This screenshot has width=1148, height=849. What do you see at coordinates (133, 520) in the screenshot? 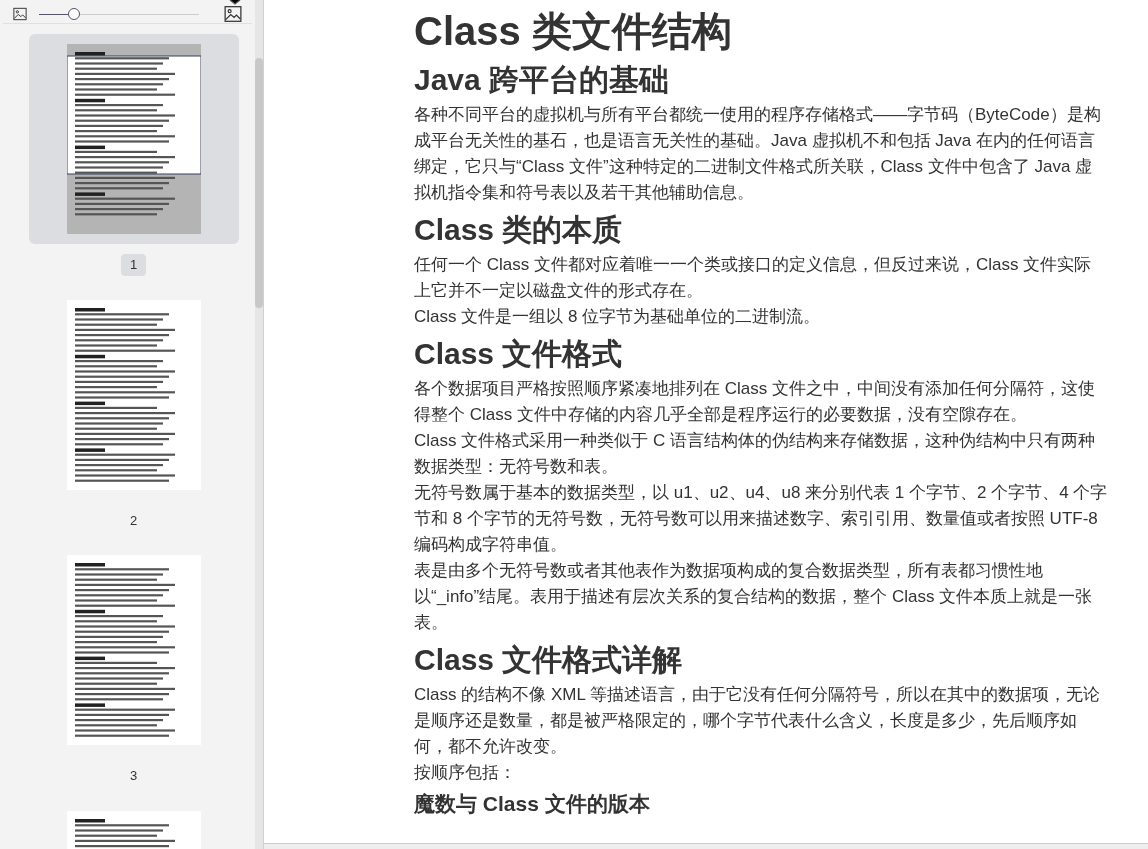
I see `page-number: 2` at bounding box center [133, 520].